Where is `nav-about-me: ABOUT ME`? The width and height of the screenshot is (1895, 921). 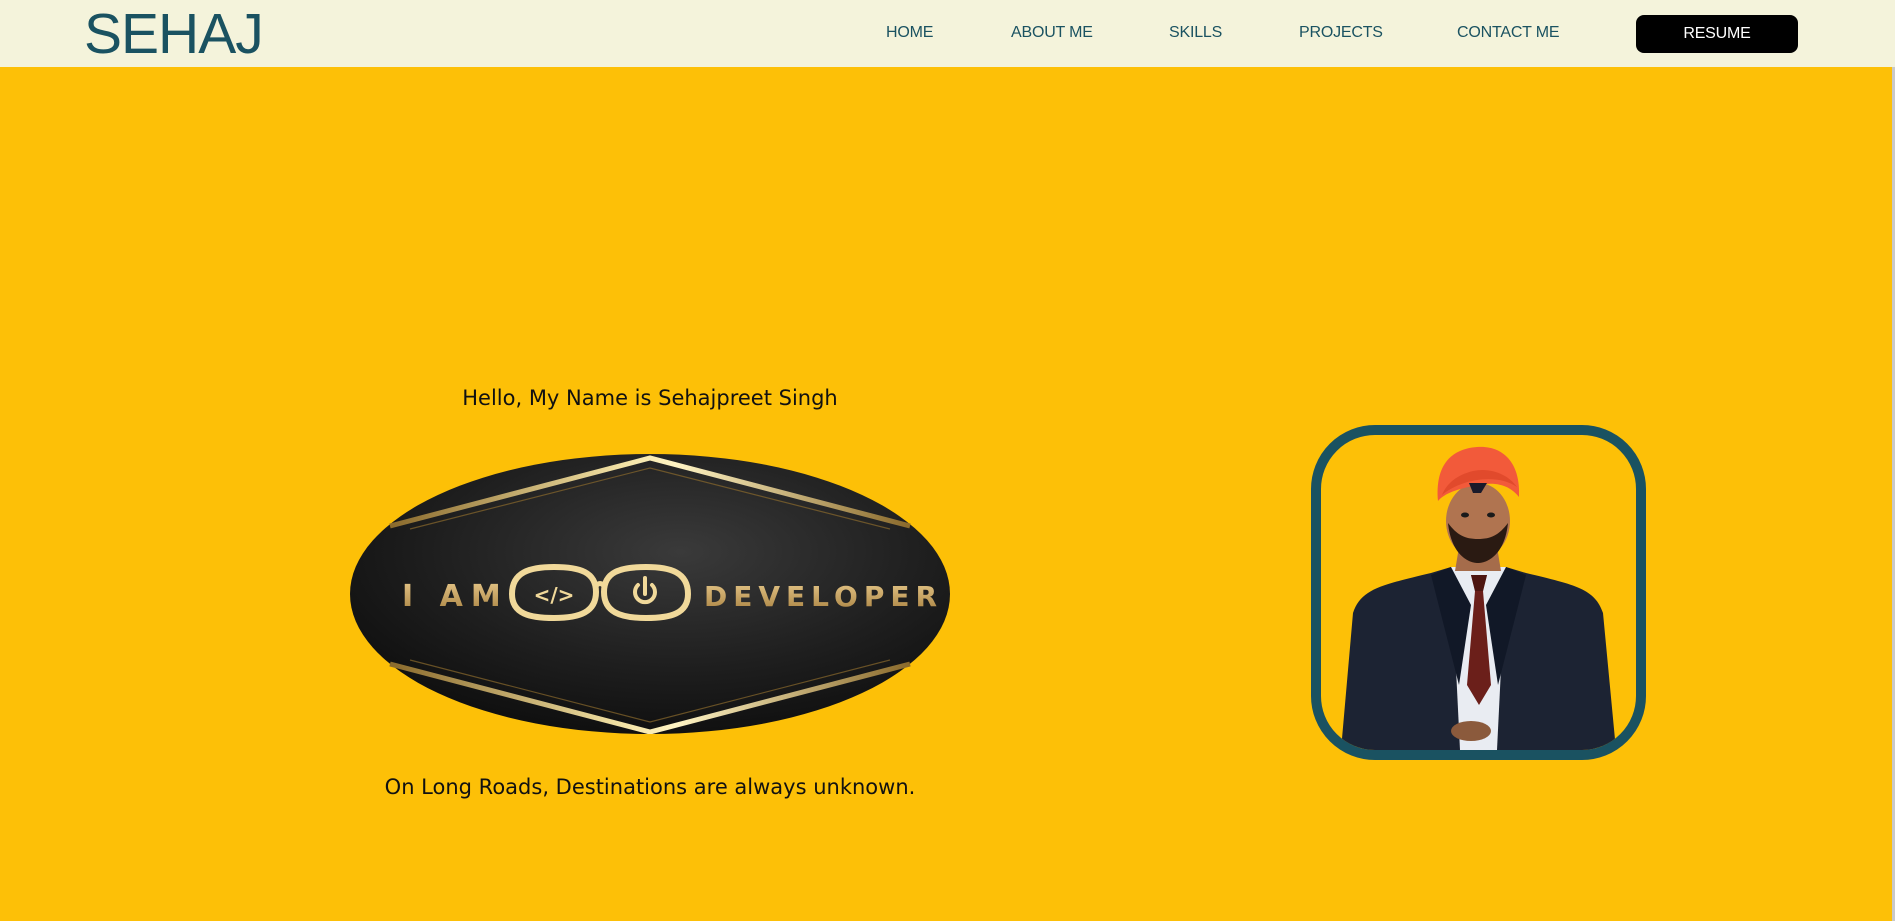 nav-about-me: ABOUT ME is located at coordinates (1052, 33).